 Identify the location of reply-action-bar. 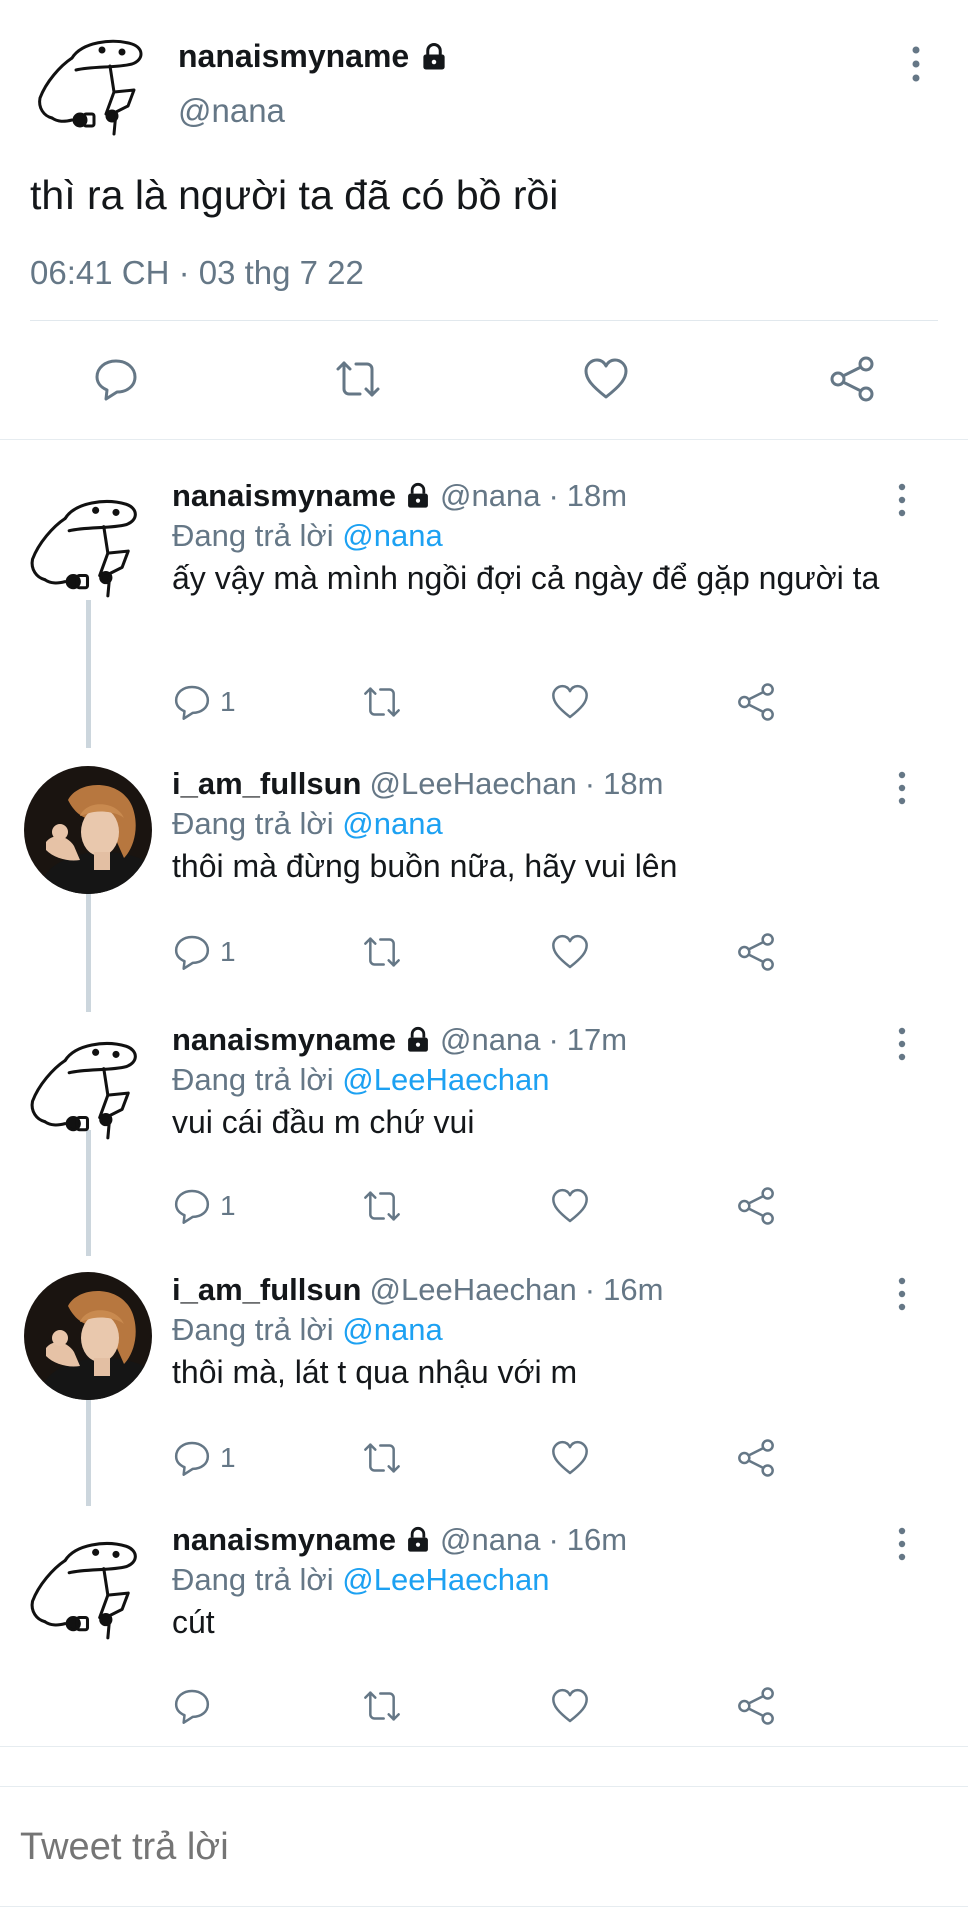
(482, 1706).